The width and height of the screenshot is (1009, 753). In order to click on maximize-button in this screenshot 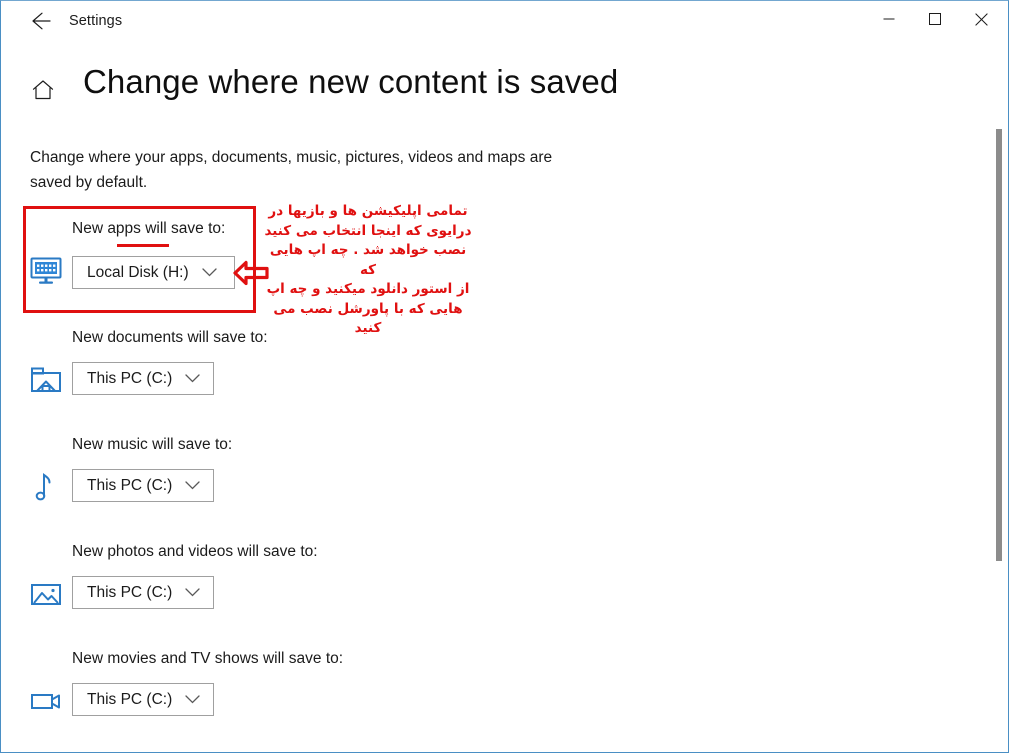, I will do `click(935, 19)`.